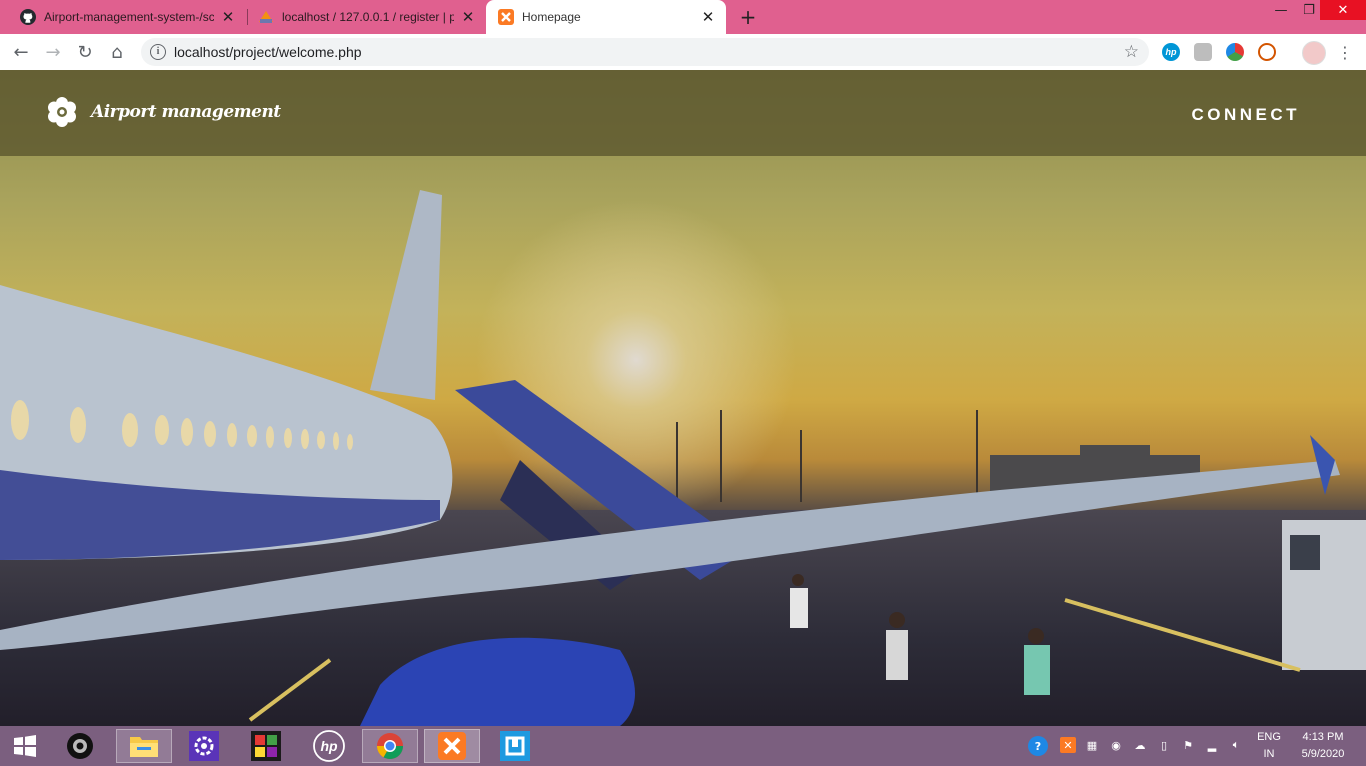 Image resolution: width=1366 pixels, height=766 pixels. I want to click on camera-app-icon, so click(80, 746).